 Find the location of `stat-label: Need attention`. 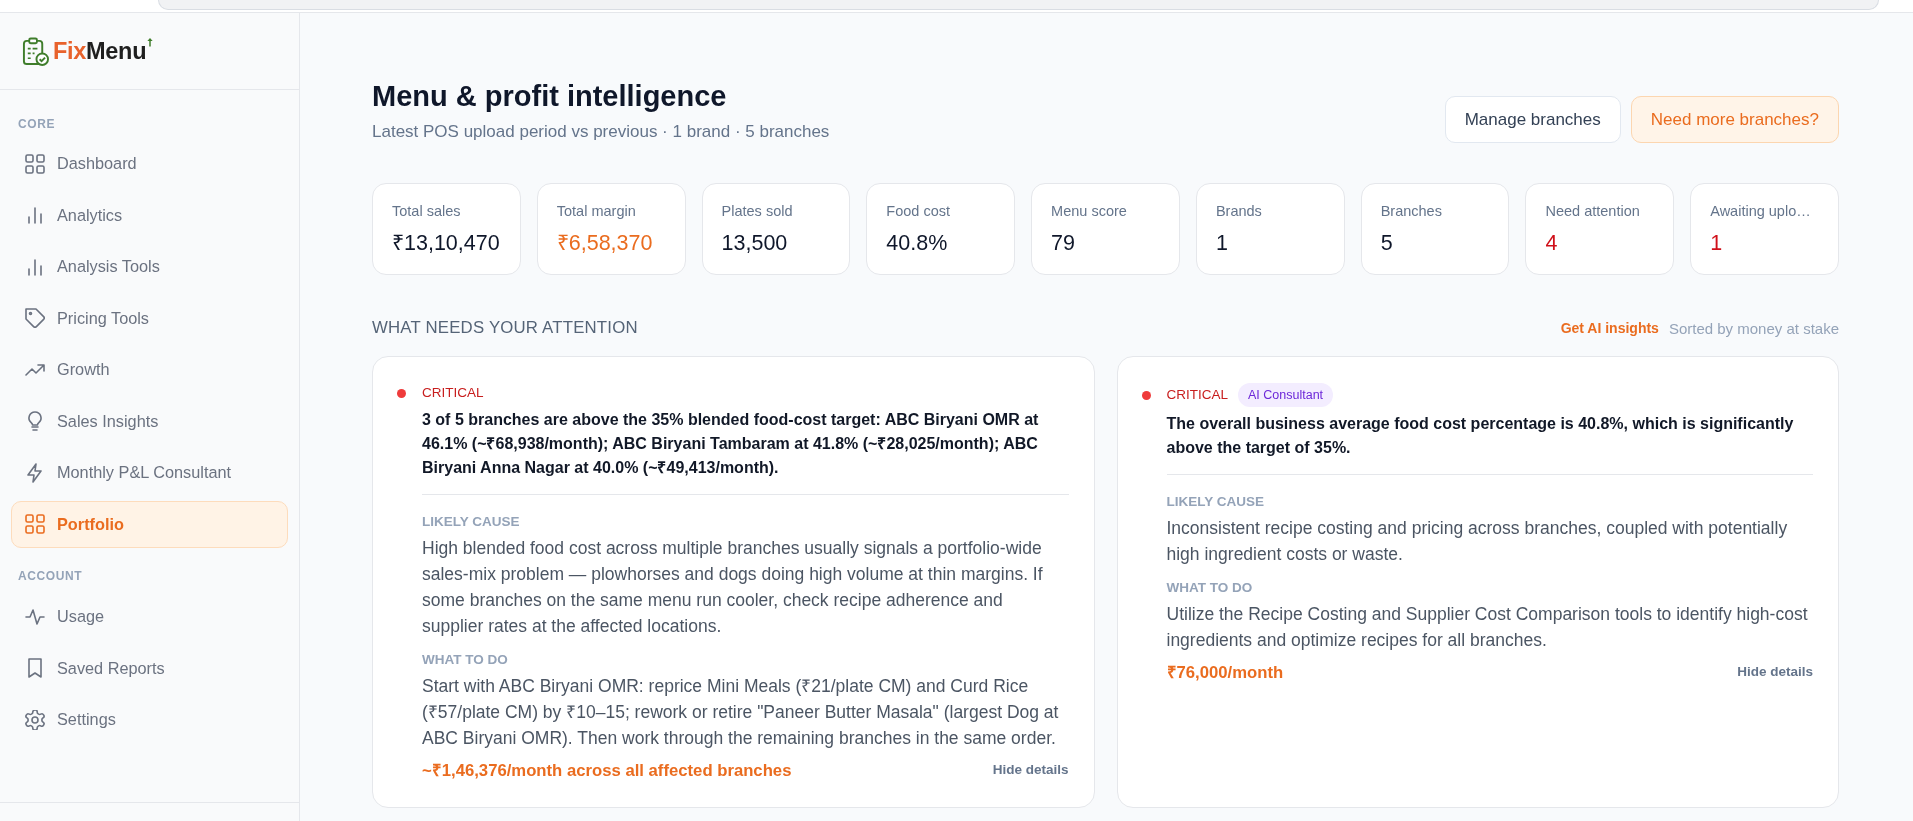

stat-label: Need attention is located at coordinates (1593, 211).